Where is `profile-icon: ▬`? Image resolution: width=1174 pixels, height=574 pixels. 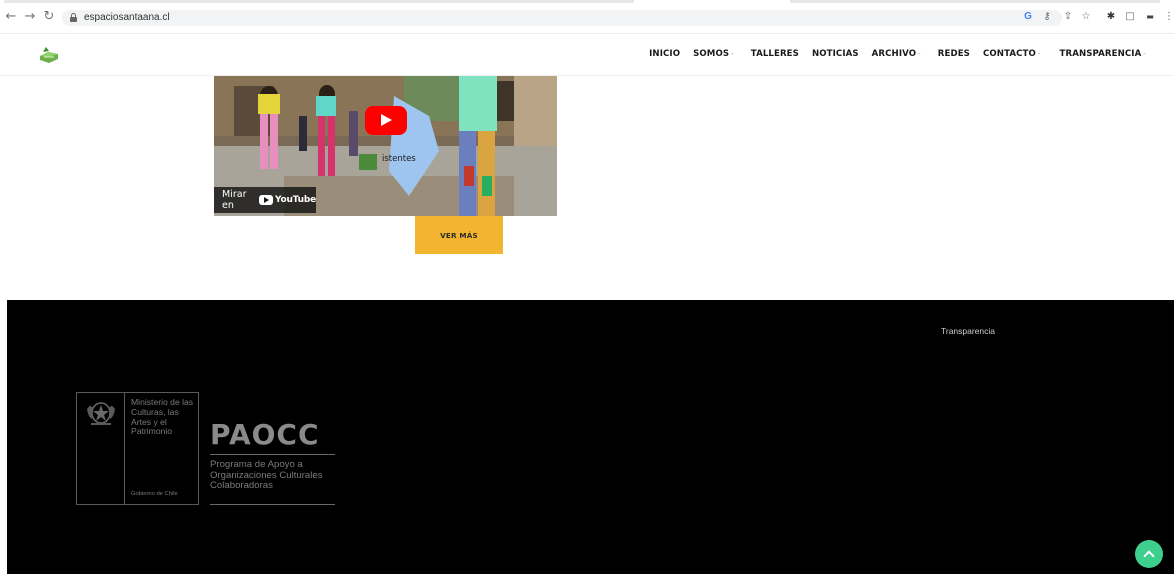 profile-icon: ▬ is located at coordinates (1150, 17).